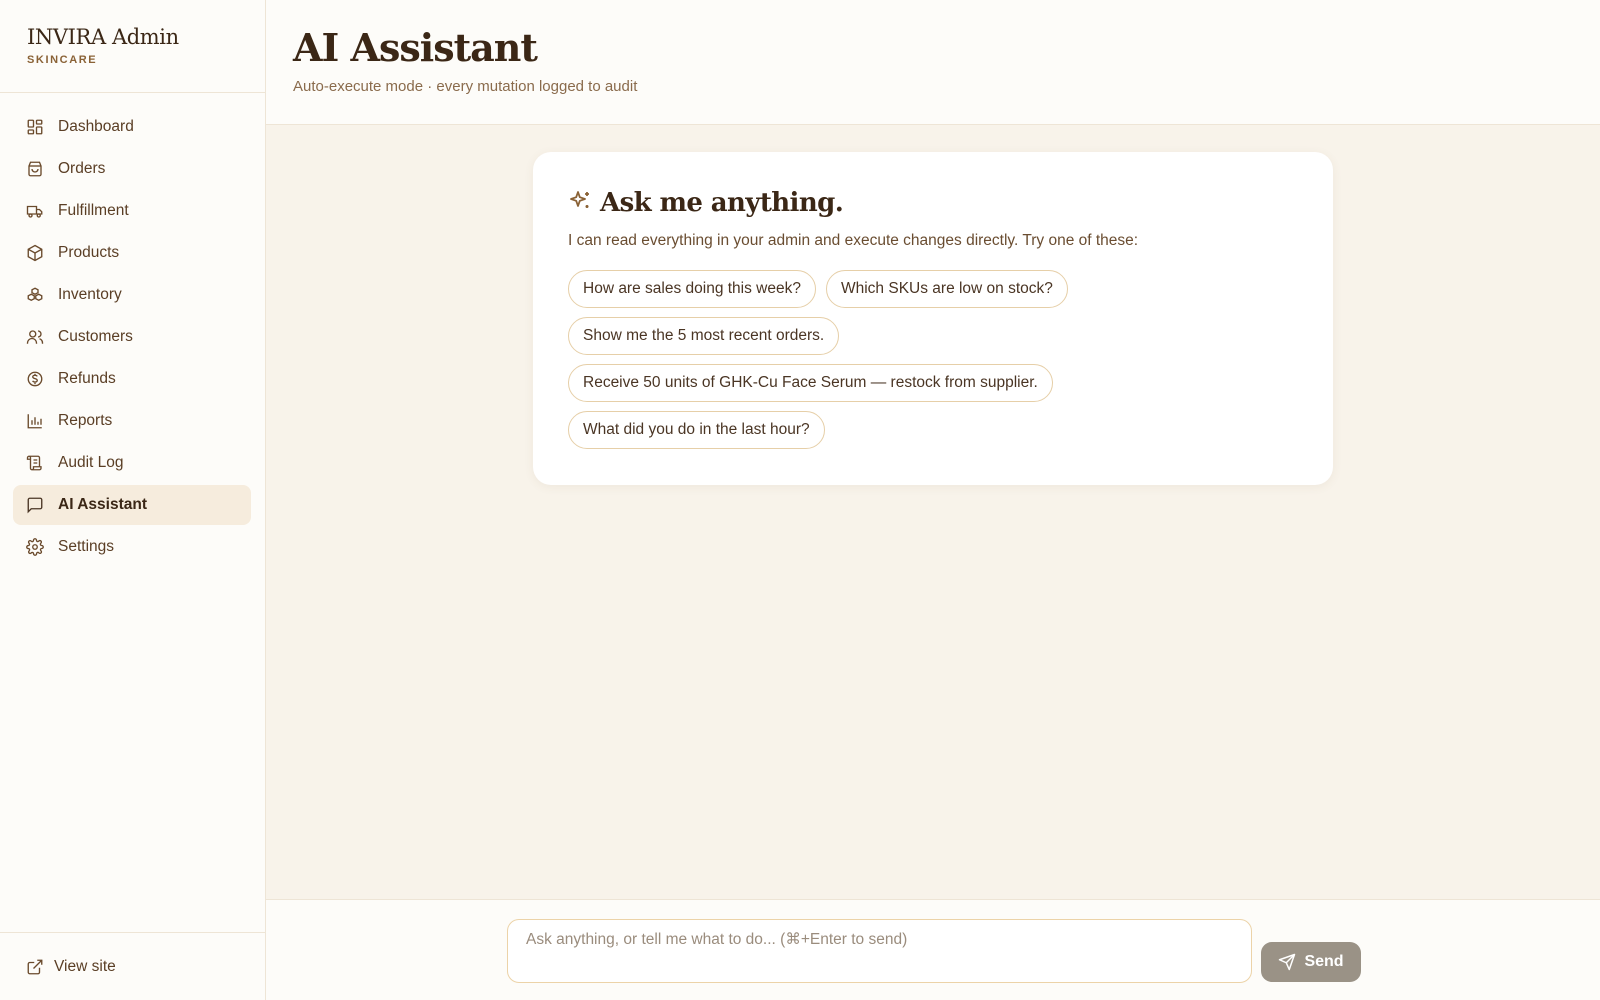  Describe the element at coordinates (35, 421) in the screenshot. I see `bar-chart-icon` at that location.